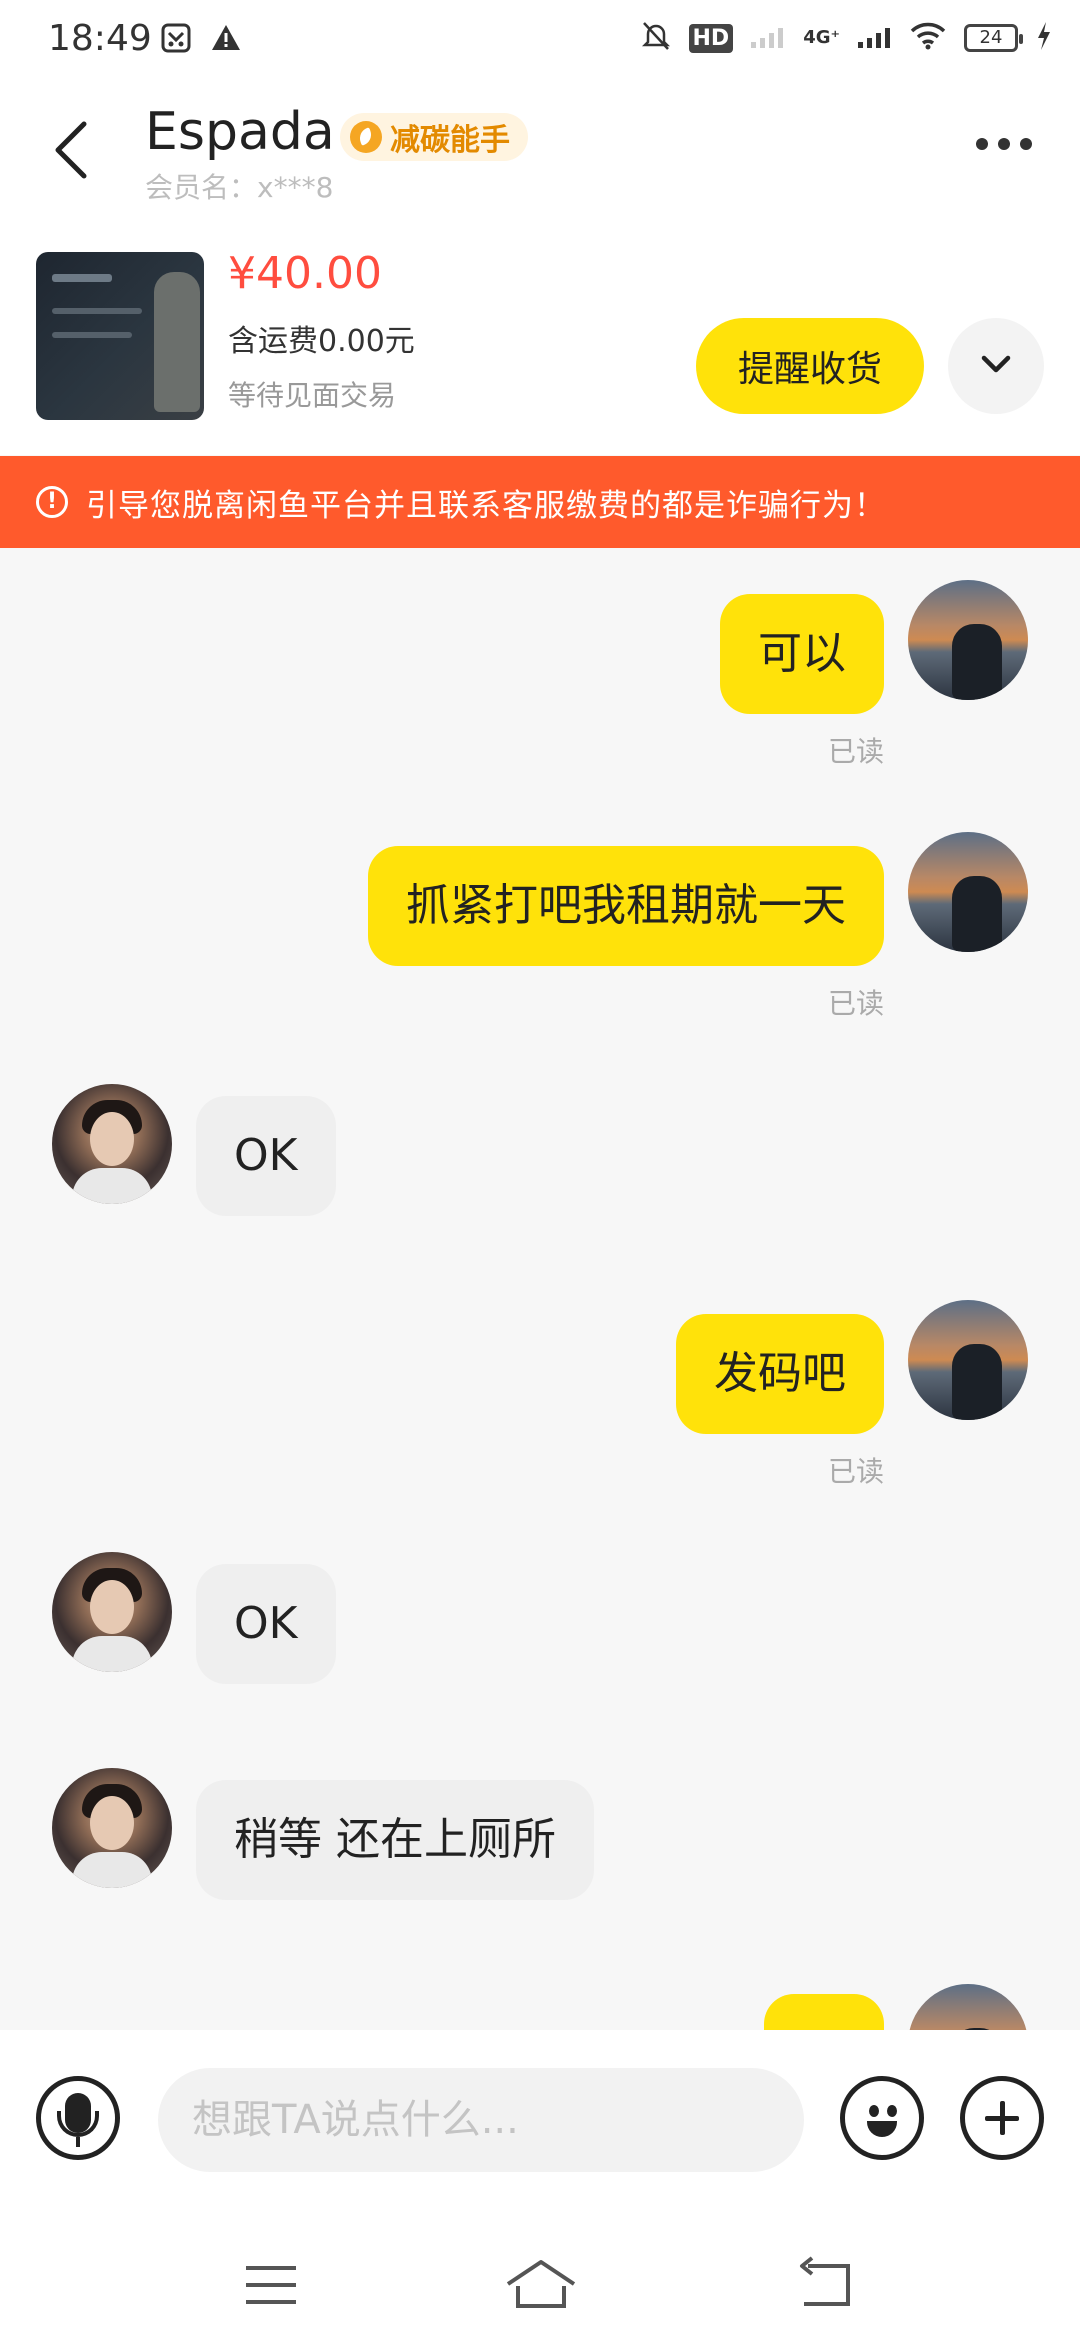  What do you see at coordinates (540, 347) in the screenshot?
I see `product-card: ¥40.00 含运费0.00元 等待见面交易 提醒收货` at bounding box center [540, 347].